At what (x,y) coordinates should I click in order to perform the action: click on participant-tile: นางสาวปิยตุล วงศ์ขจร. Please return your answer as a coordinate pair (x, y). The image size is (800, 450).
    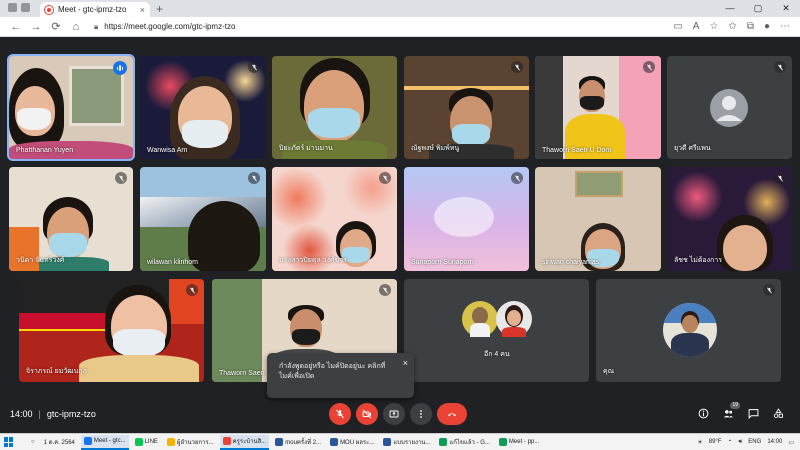
    Looking at the image, I should click on (334, 219).